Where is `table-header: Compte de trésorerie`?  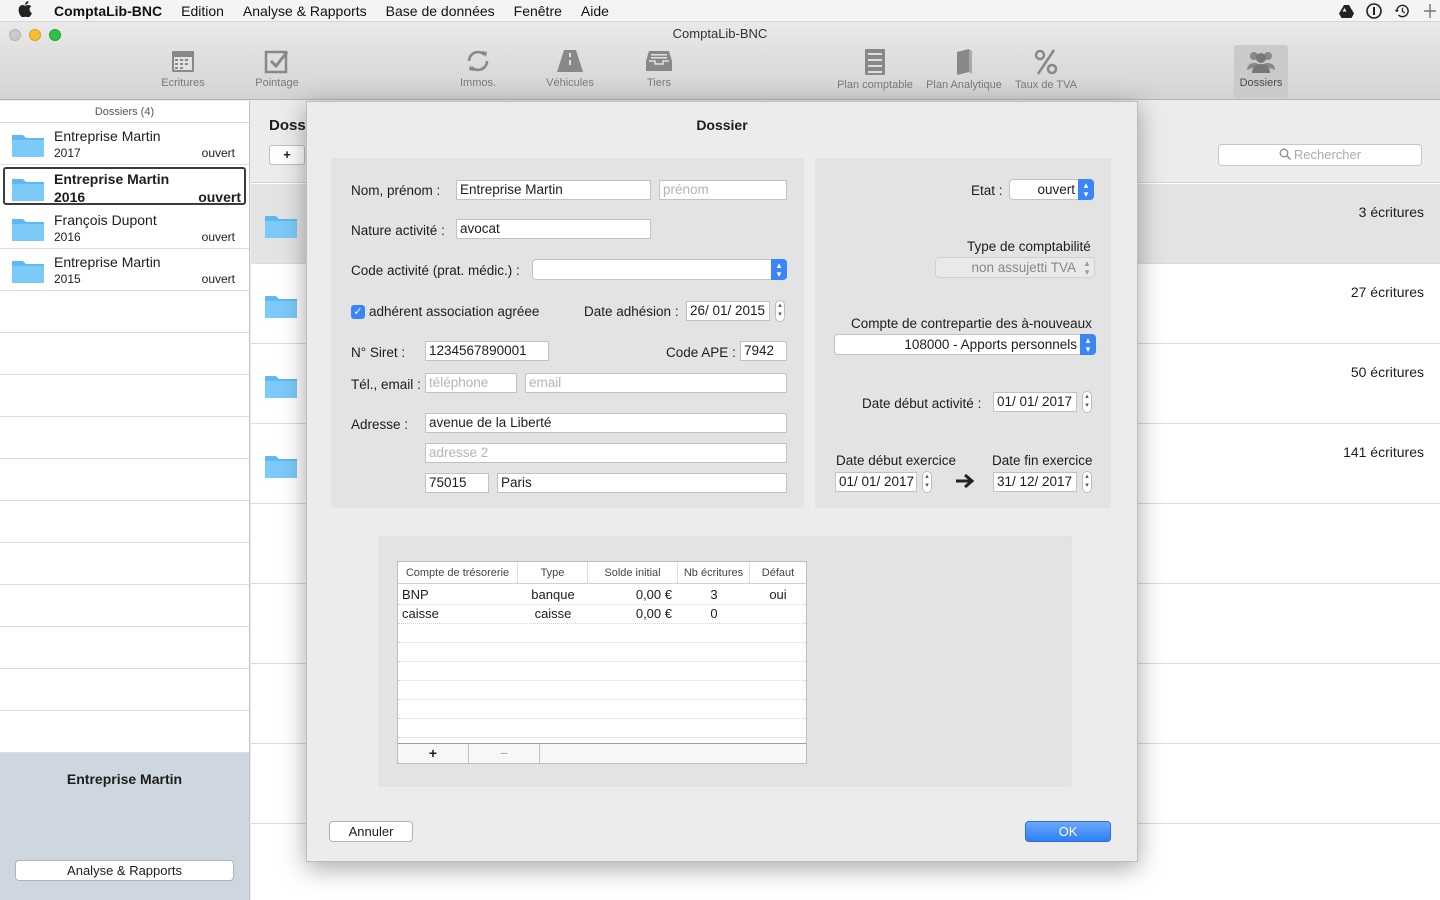 table-header: Compte de trésorerie is located at coordinates (458, 573).